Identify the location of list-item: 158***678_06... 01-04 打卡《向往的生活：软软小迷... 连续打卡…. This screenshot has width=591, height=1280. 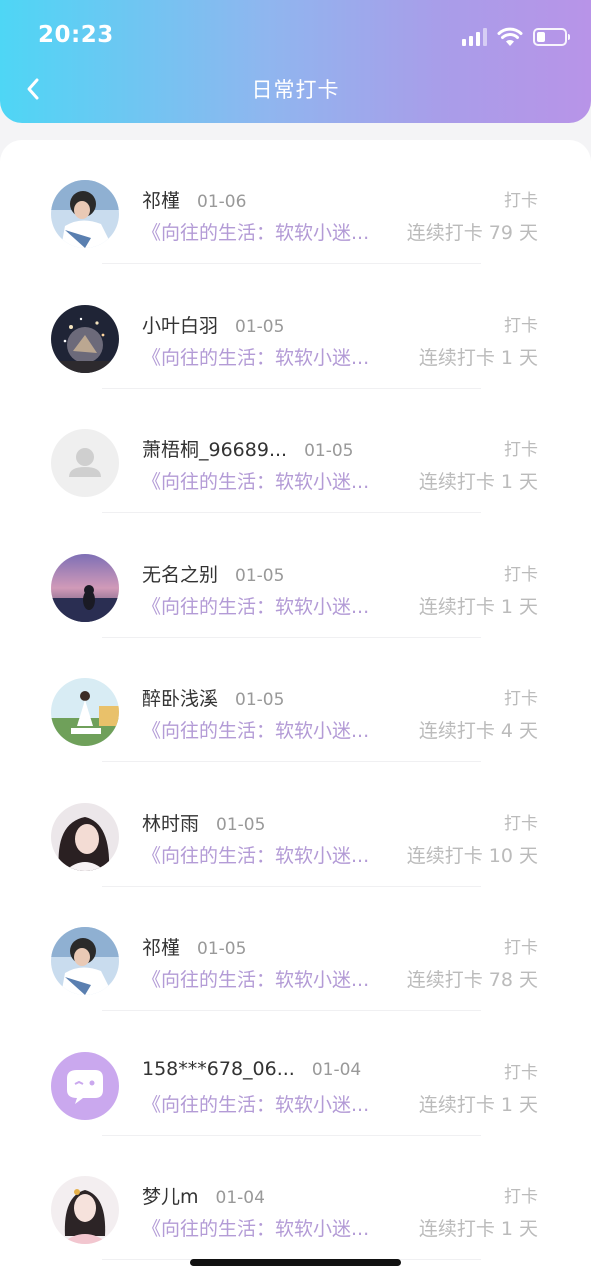
(295, 1074).